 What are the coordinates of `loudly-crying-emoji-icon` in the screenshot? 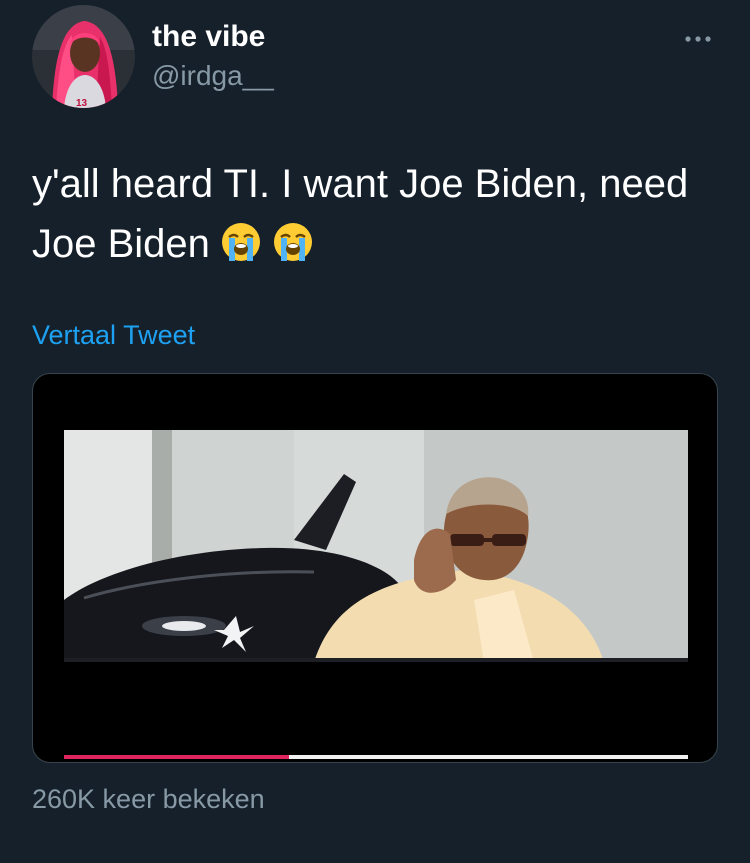 It's located at (241, 242).